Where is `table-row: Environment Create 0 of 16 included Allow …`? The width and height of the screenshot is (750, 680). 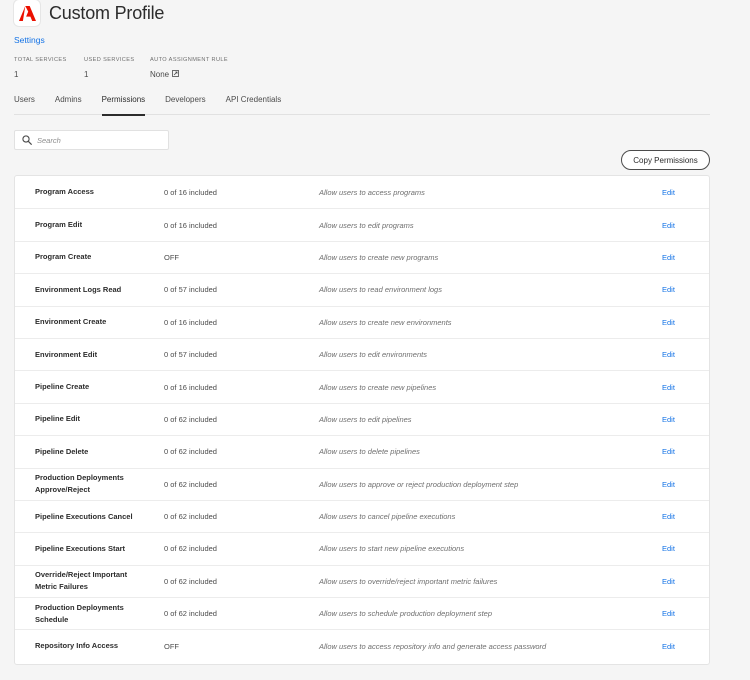 table-row: Environment Create 0 of 16 included Allow … is located at coordinates (362, 321).